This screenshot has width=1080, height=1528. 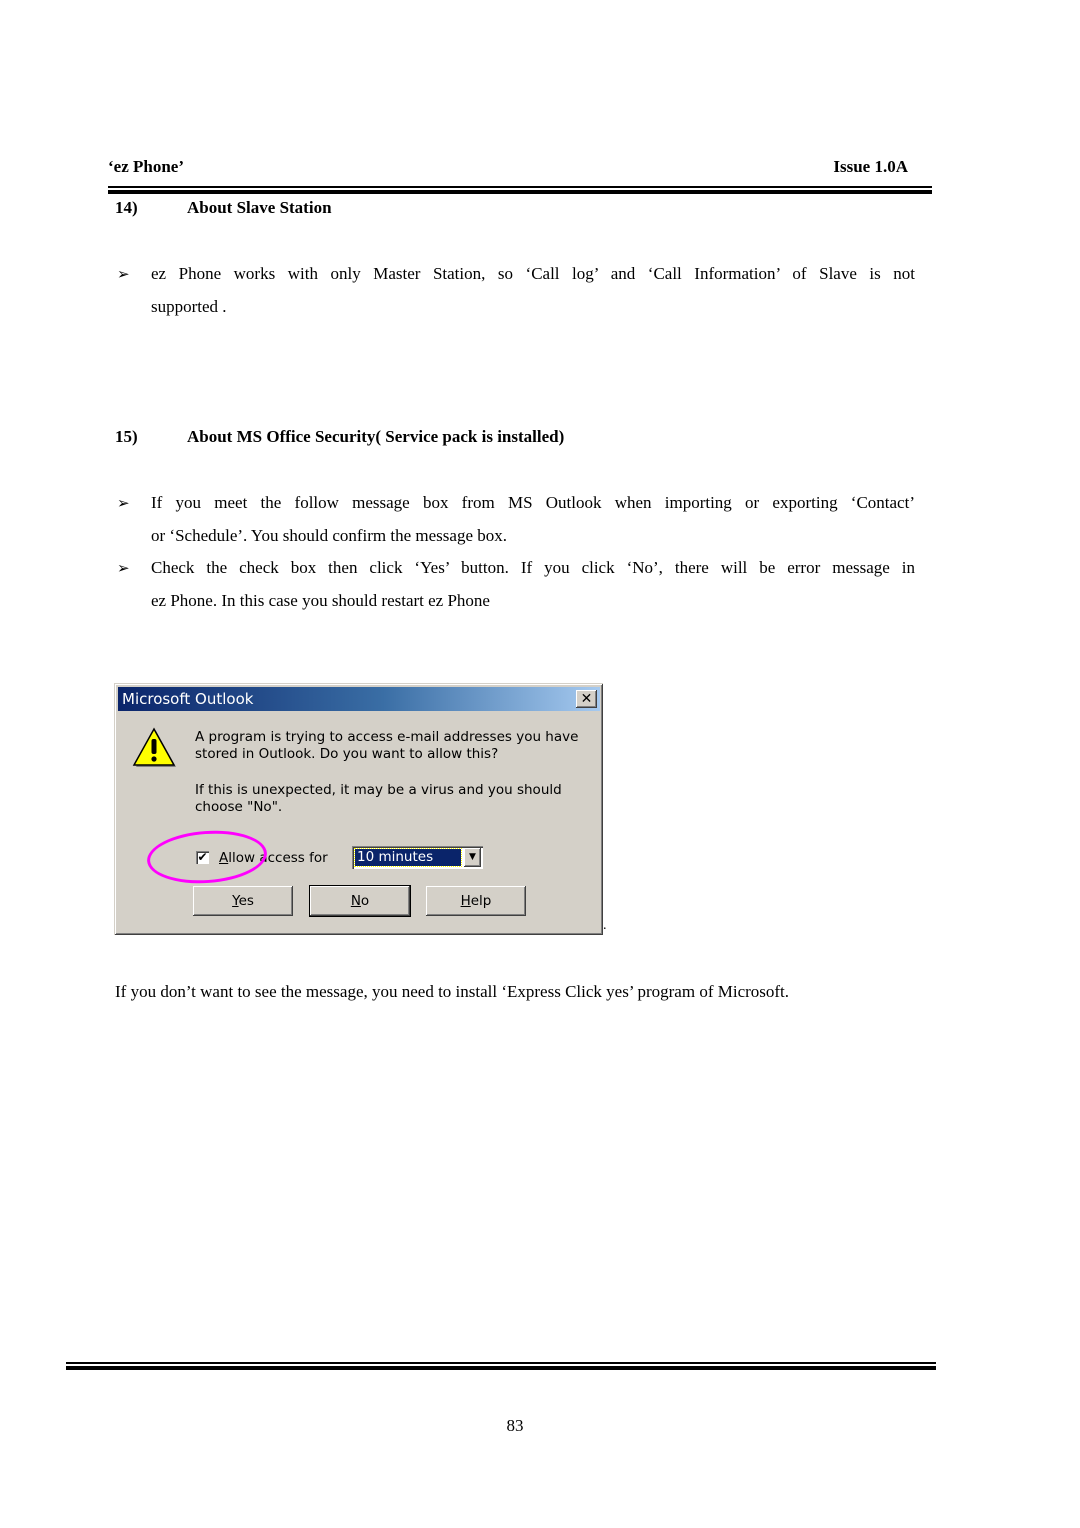 I want to click on access-duration-select: 10 minutes ▼, so click(x=417, y=857).